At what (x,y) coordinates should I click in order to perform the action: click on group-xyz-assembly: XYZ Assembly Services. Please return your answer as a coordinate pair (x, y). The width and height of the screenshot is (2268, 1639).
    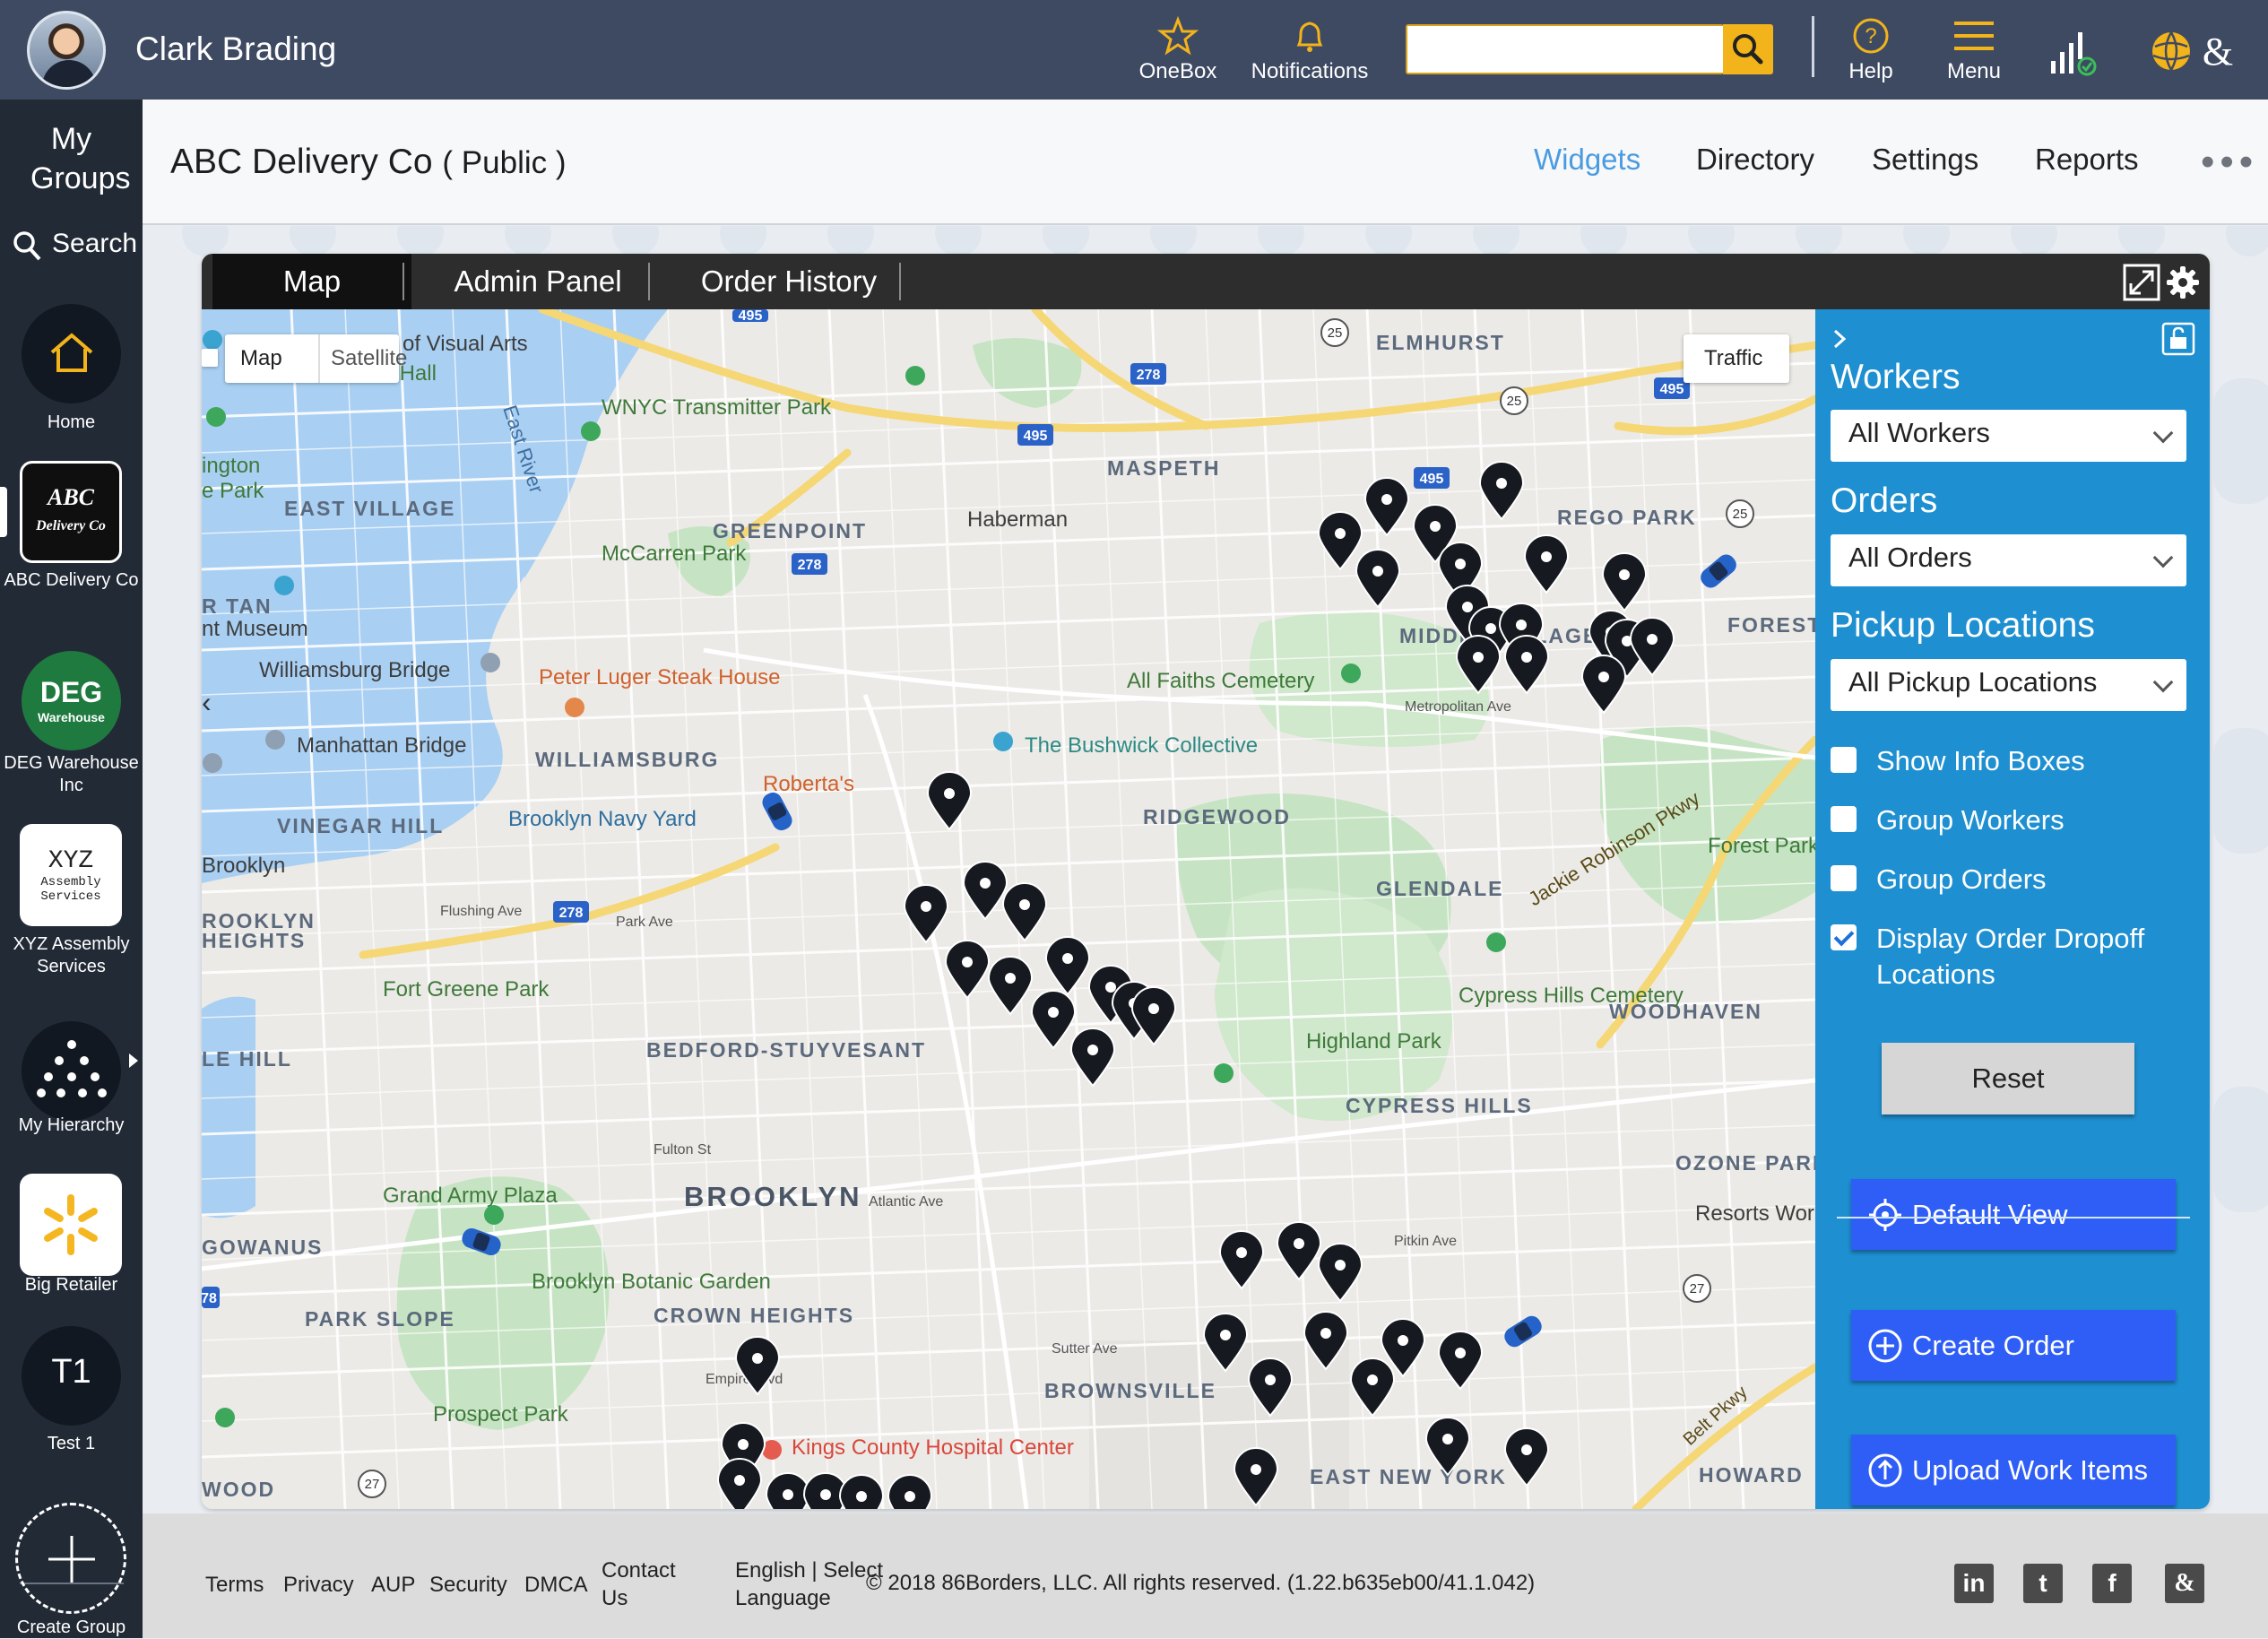
    Looking at the image, I should click on (71, 875).